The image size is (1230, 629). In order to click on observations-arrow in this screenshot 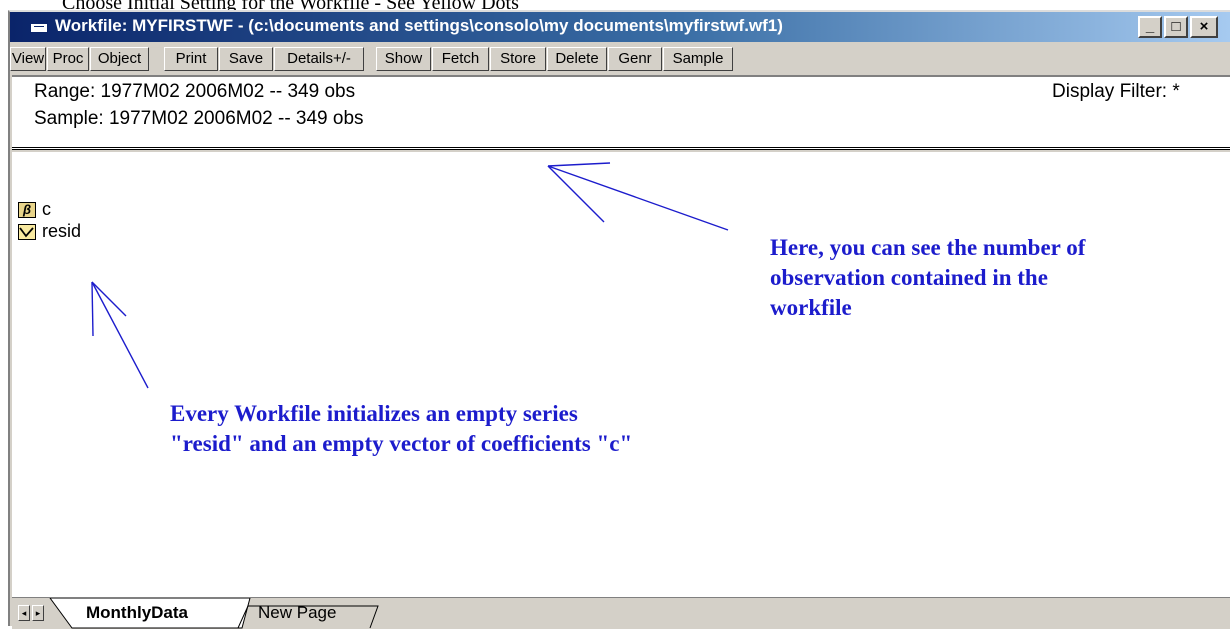, I will do `click(638, 198)`.